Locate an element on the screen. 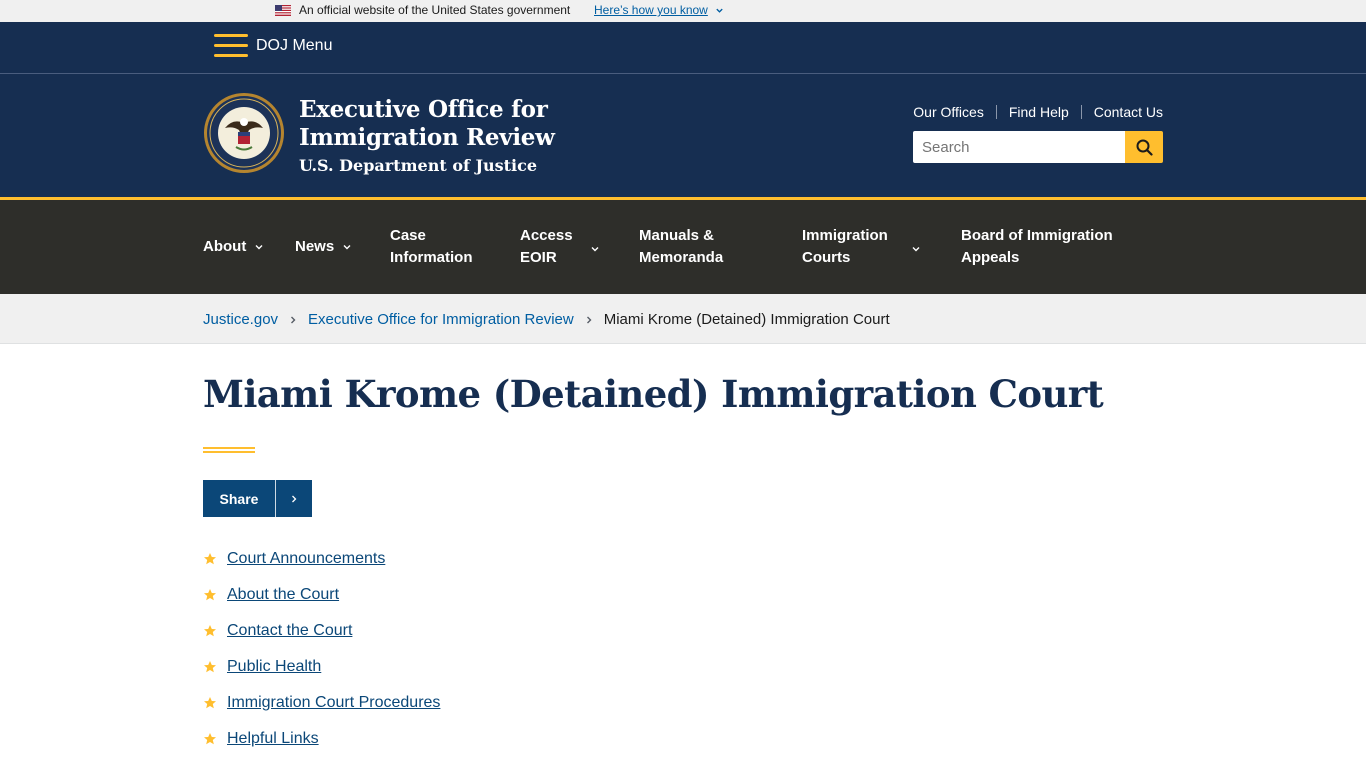 The image size is (1366, 768). agency-title-line1: Executive Office for is located at coordinates (423, 109).